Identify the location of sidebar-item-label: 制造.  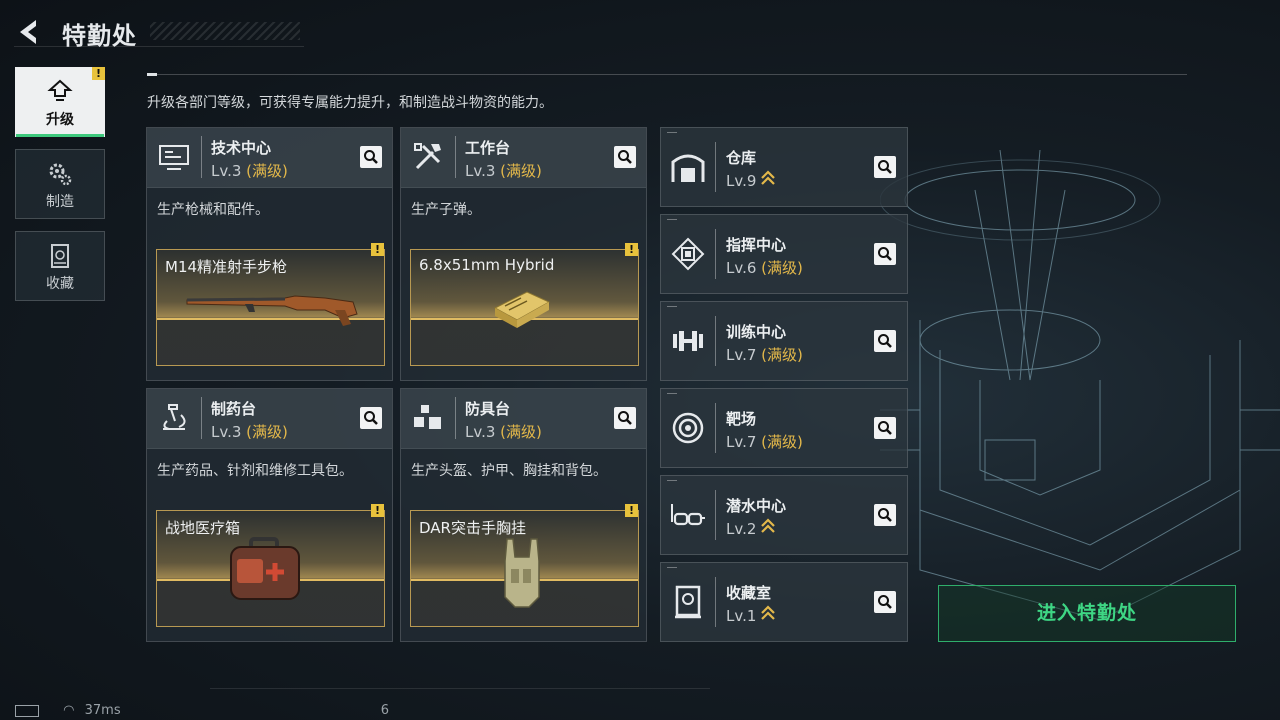
(60, 202).